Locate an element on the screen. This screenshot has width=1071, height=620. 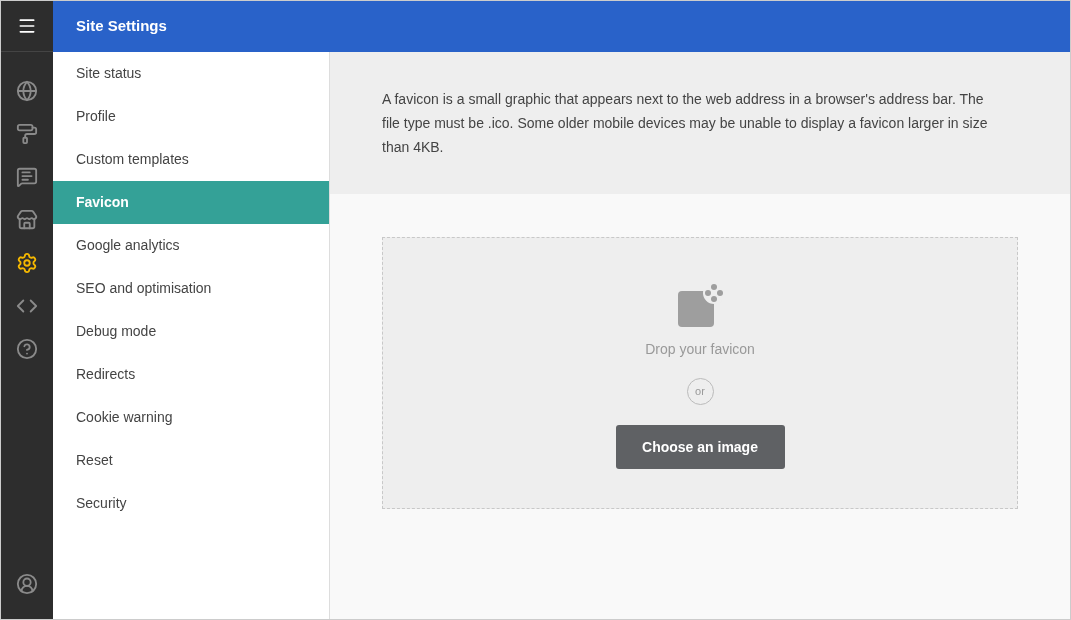
menu-item: Site status is located at coordinates (191, 73).